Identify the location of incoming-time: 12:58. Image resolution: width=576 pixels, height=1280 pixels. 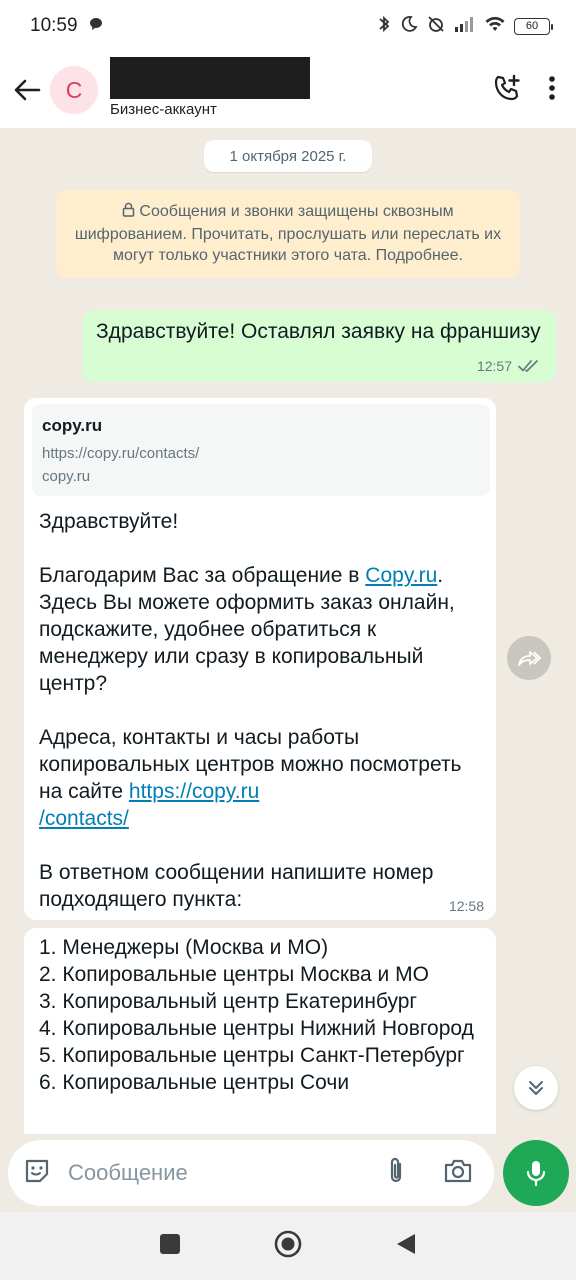
(466, 906).